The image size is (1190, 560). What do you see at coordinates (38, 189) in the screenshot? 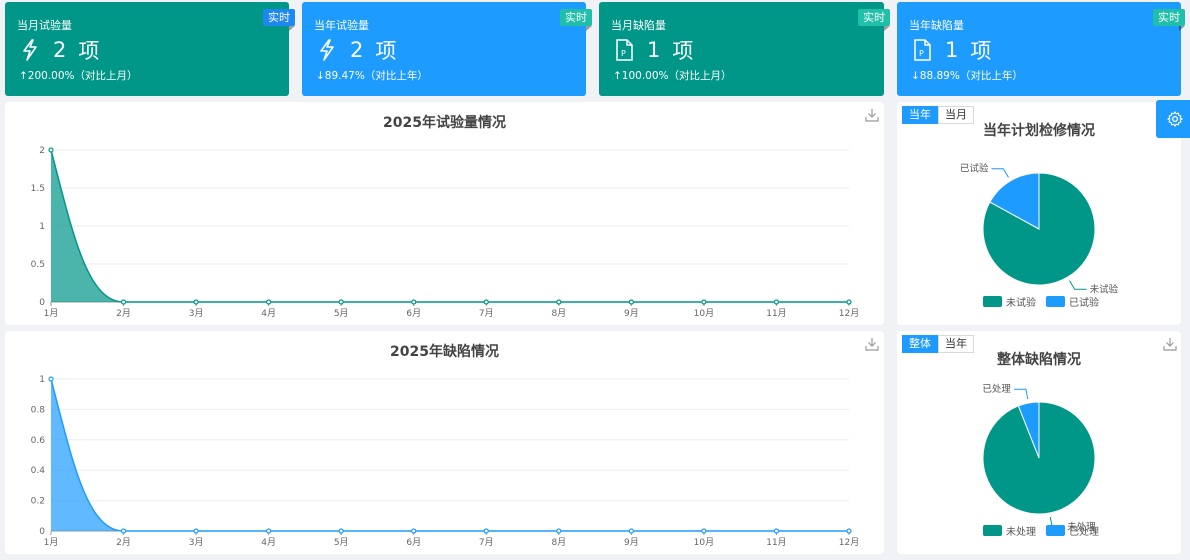
I see `y-tick-label: 1.5` at bounding box center [38, 189].